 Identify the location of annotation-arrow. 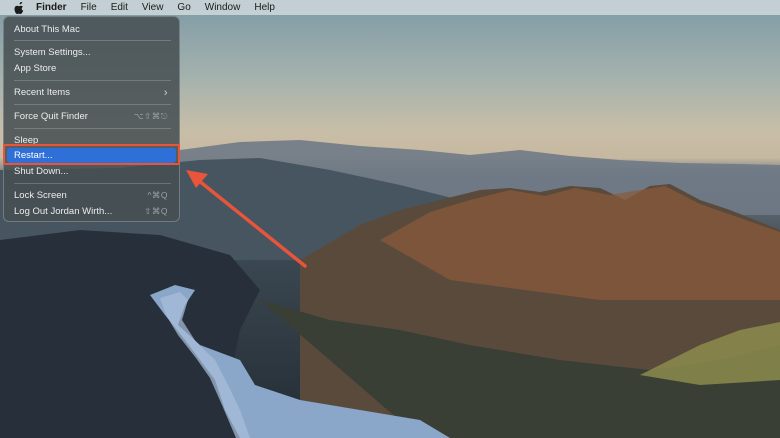
(246, 219).